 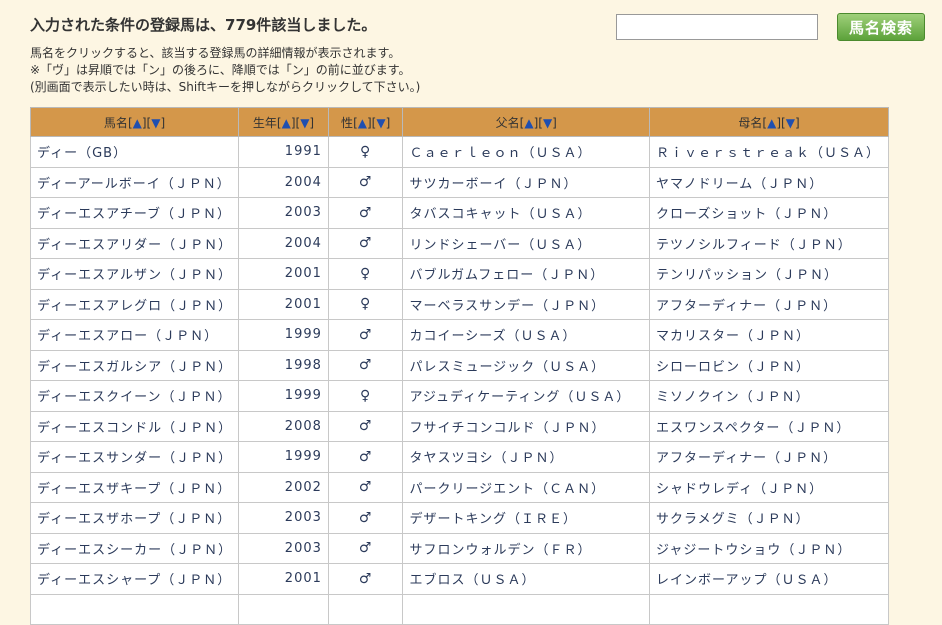 What do you see at coordinates (769, 457) in the screenshot?
I see `dam-name: アフターディナー（ＪＰＮ）` at bounding box center [769, 457].